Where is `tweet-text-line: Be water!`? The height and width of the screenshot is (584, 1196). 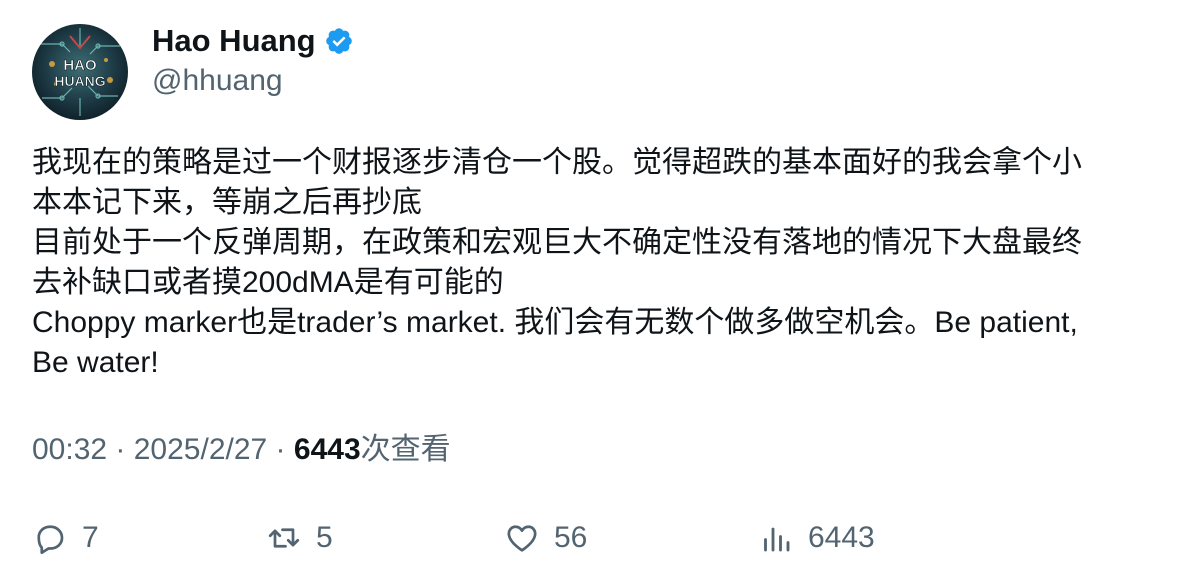
tweet-text-line: Be water! is located at coordinates (95, 362).